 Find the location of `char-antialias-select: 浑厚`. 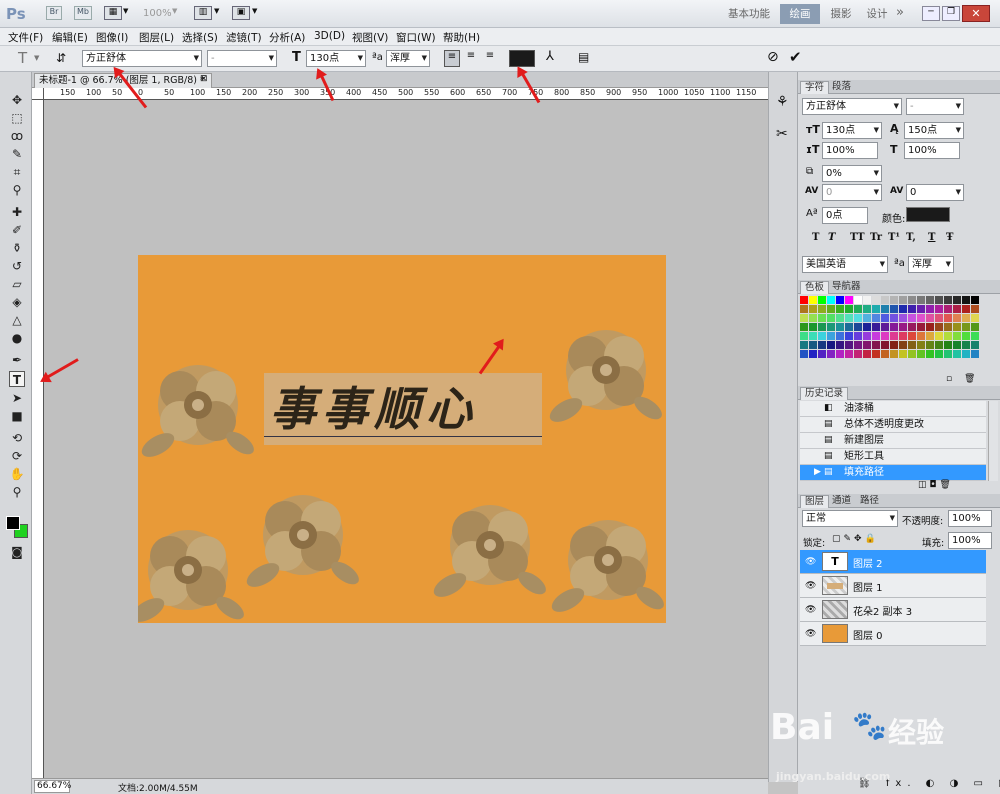

char-antialias-select: 浑厚 is located at coordinates (931, 264).